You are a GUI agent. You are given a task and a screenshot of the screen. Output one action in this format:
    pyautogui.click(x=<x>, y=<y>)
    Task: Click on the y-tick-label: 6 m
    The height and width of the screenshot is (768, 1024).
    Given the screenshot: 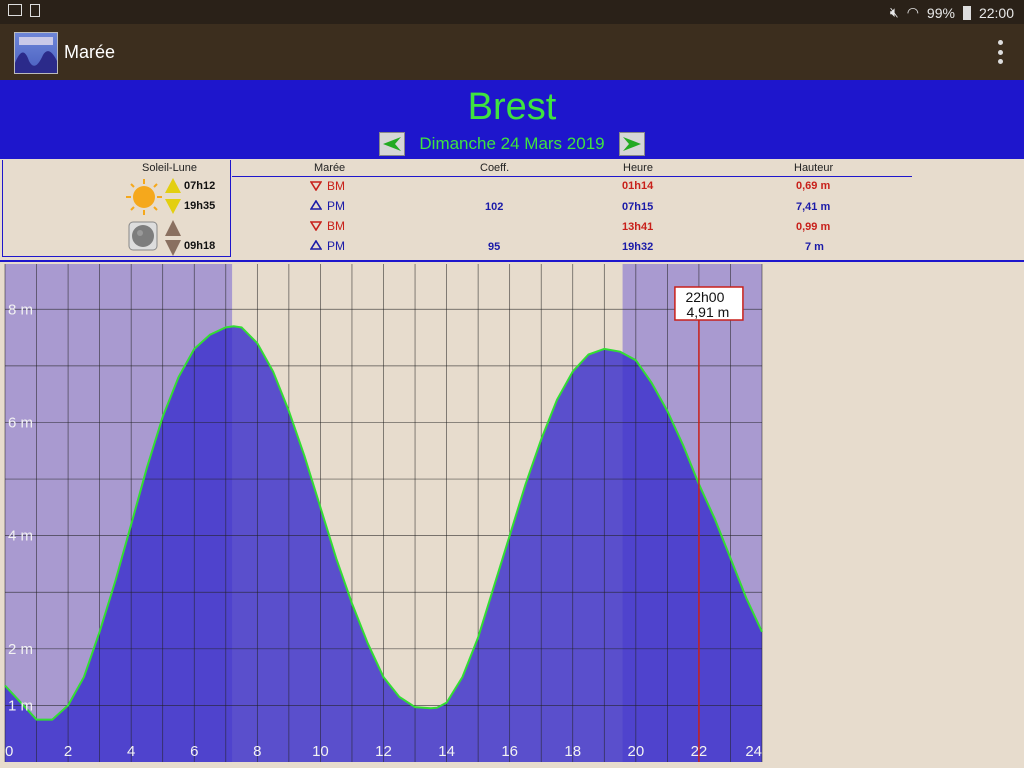 What is the action you would take?
    pyautogui.click(x=20, y=422)
    